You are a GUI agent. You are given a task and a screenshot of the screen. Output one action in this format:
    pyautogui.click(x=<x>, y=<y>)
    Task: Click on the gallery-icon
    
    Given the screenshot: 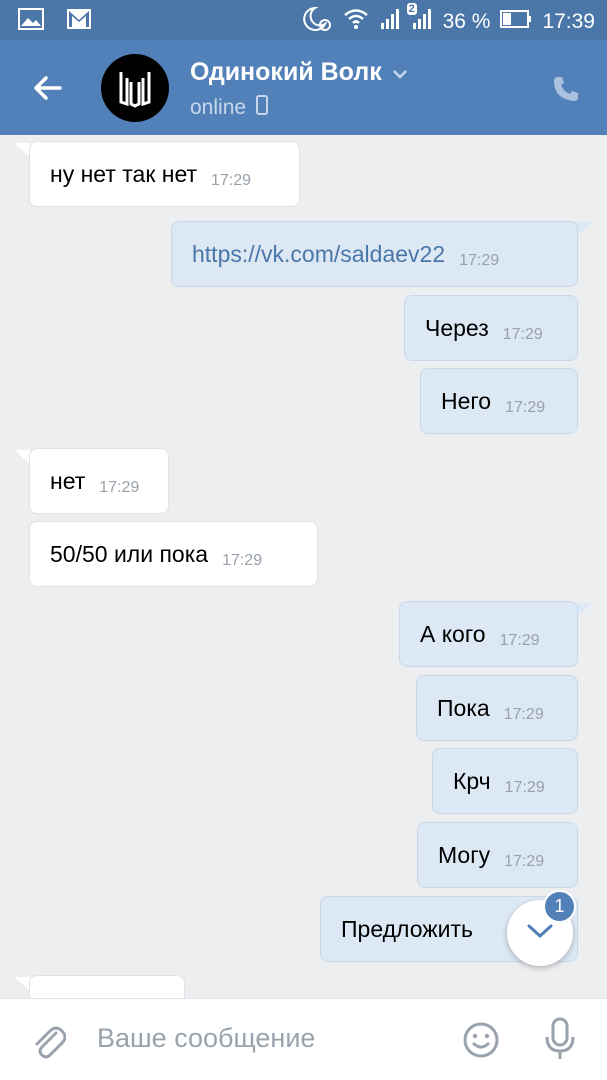 What is the action you would take?
    pyautogui.click(x=31, y=21)
    